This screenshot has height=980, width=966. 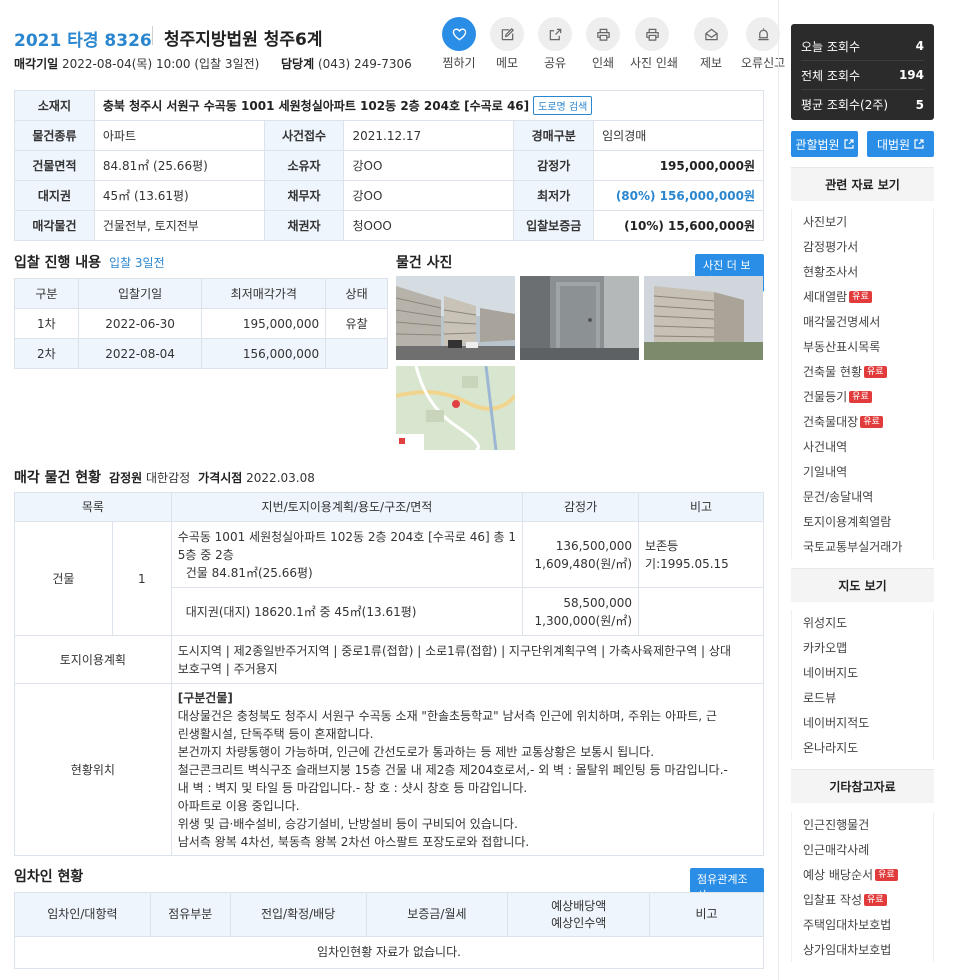 What do you see at coordinates (862, 371) in the screenshot?
I see `sidebar-item-building-status: 건축물 현황 유료` at bounding box center [862, 371].